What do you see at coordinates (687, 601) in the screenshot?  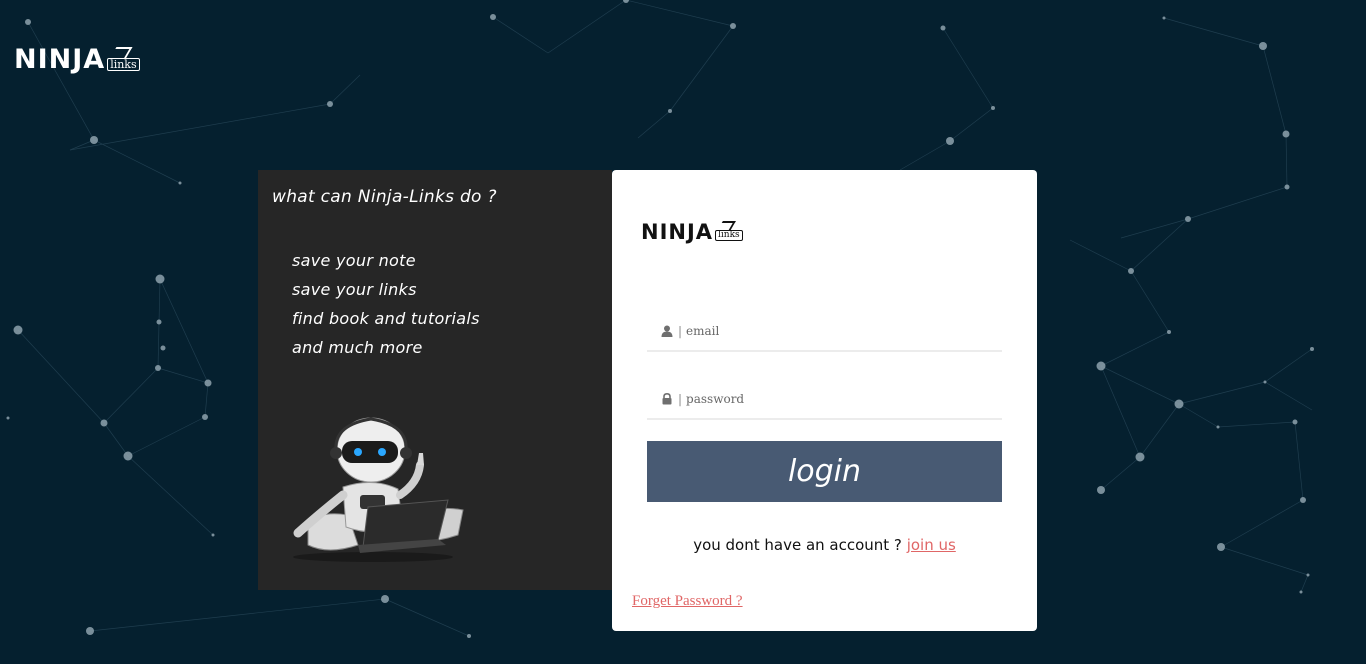 I see `forgot-password-link: Forget Password ?` at bounding box center [687, 601].